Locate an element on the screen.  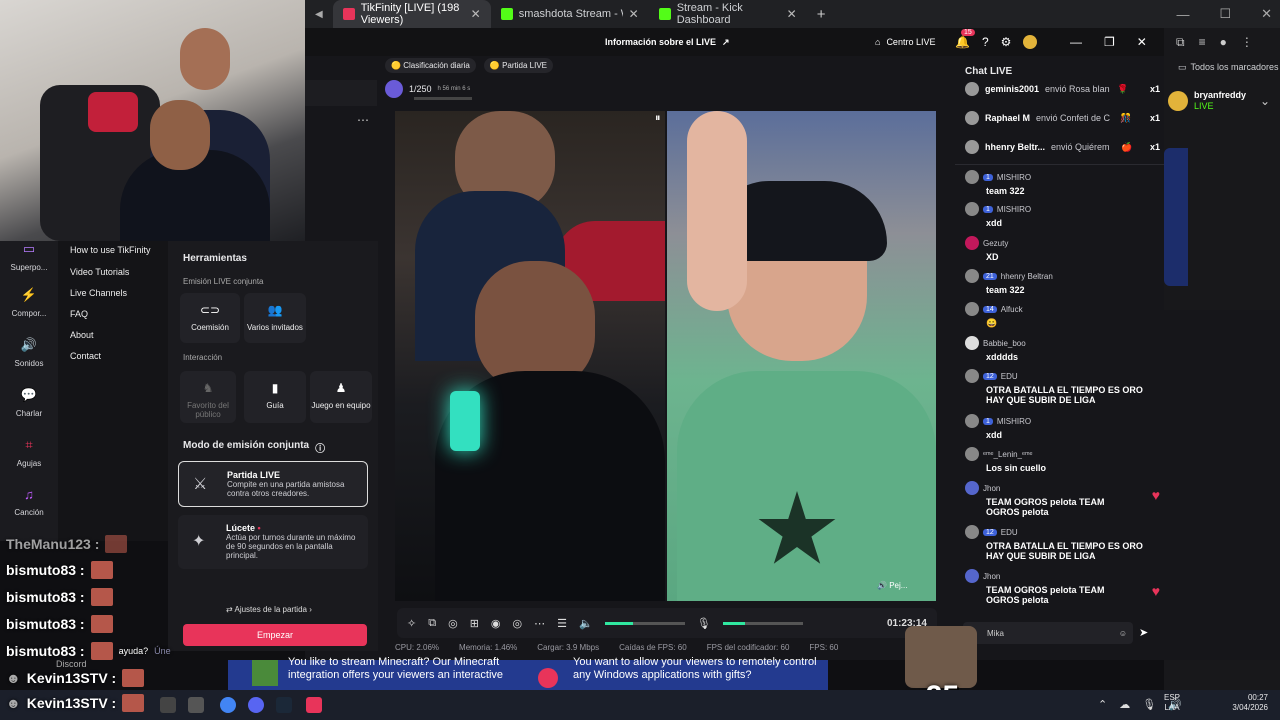
chevron-up-icon: ⌃ is located at coordinates (1102, 704).